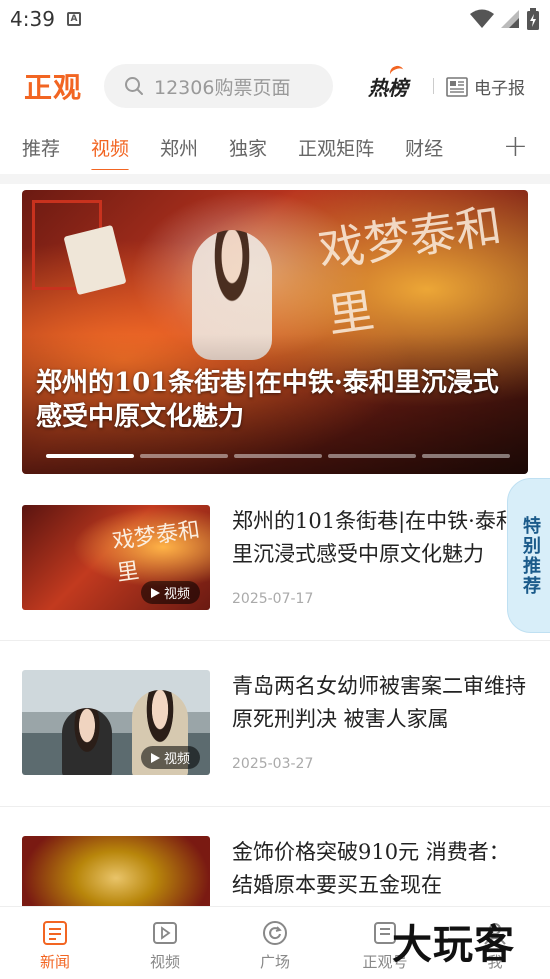  I want to click on news-thumbnail: 戏梦泰和里 视频, so click(116, 557).